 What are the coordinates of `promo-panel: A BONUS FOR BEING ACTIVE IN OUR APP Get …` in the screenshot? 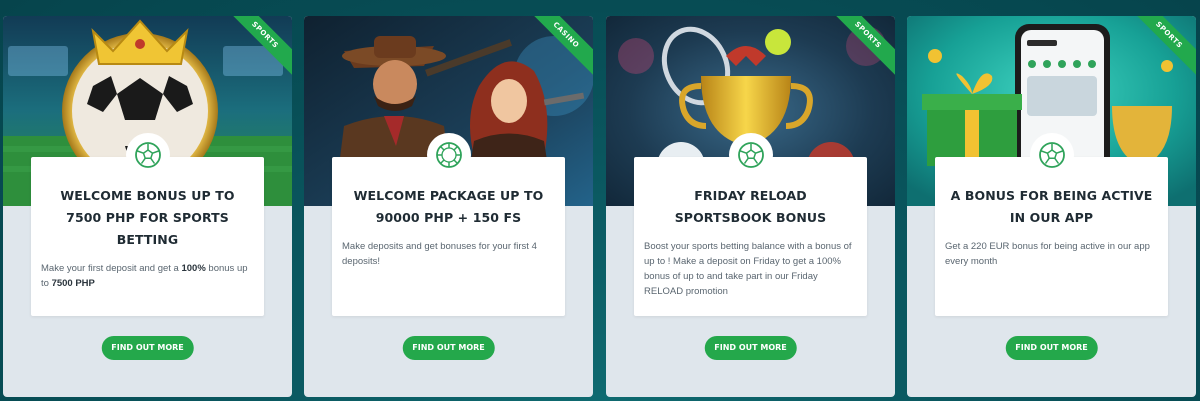 It's located at (1051, 224).